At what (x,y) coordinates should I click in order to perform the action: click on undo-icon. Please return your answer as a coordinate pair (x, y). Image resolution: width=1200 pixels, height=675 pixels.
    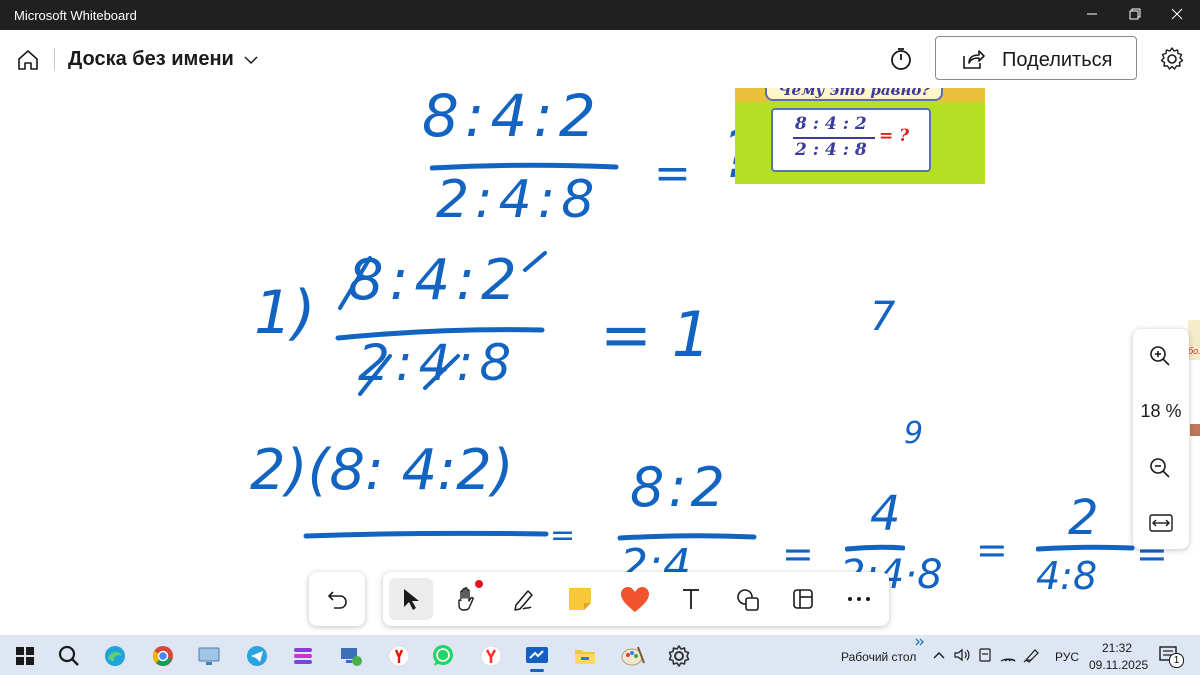
    Looking at the image, I should click on (337, 600).